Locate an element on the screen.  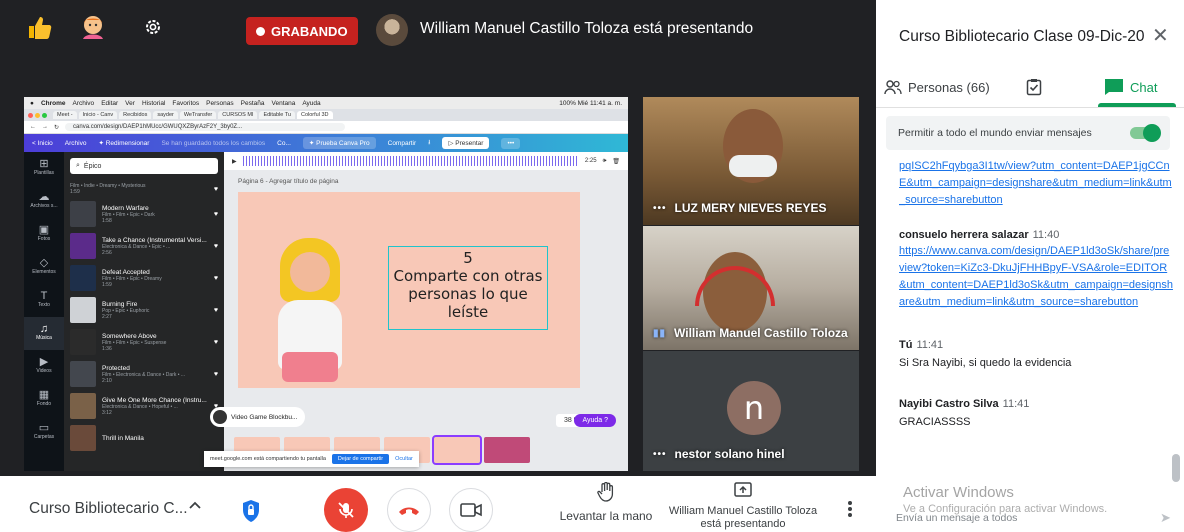
hang-up-button is located at coordinates (409, 510).